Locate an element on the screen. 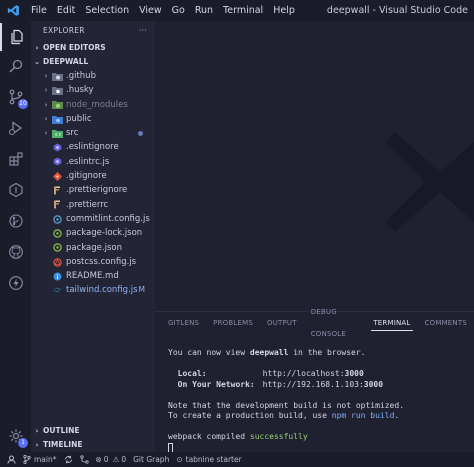 The image size is (474, 467). source-control-icon: 10 is located at coordinates (15, 97).